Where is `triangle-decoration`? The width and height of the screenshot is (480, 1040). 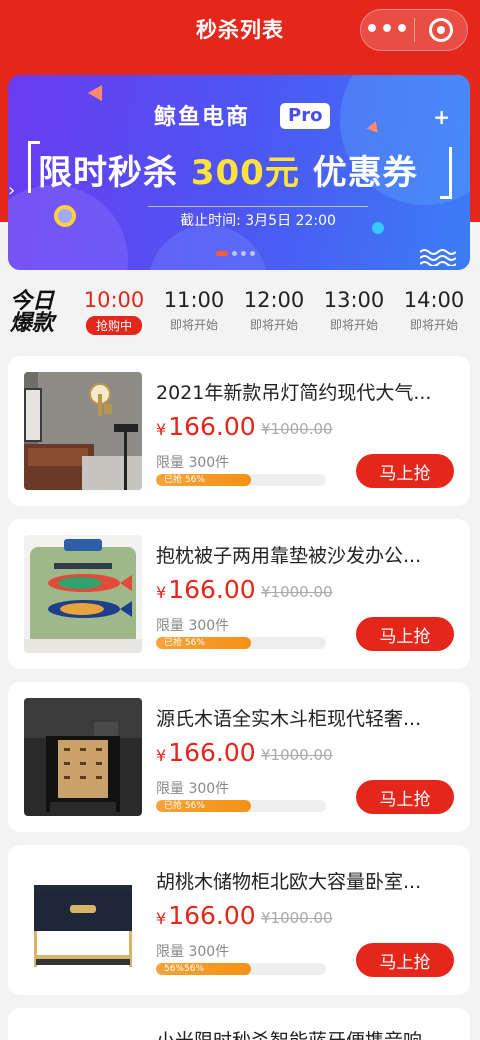 triangle-decoration is located at coordinates (95, 93).